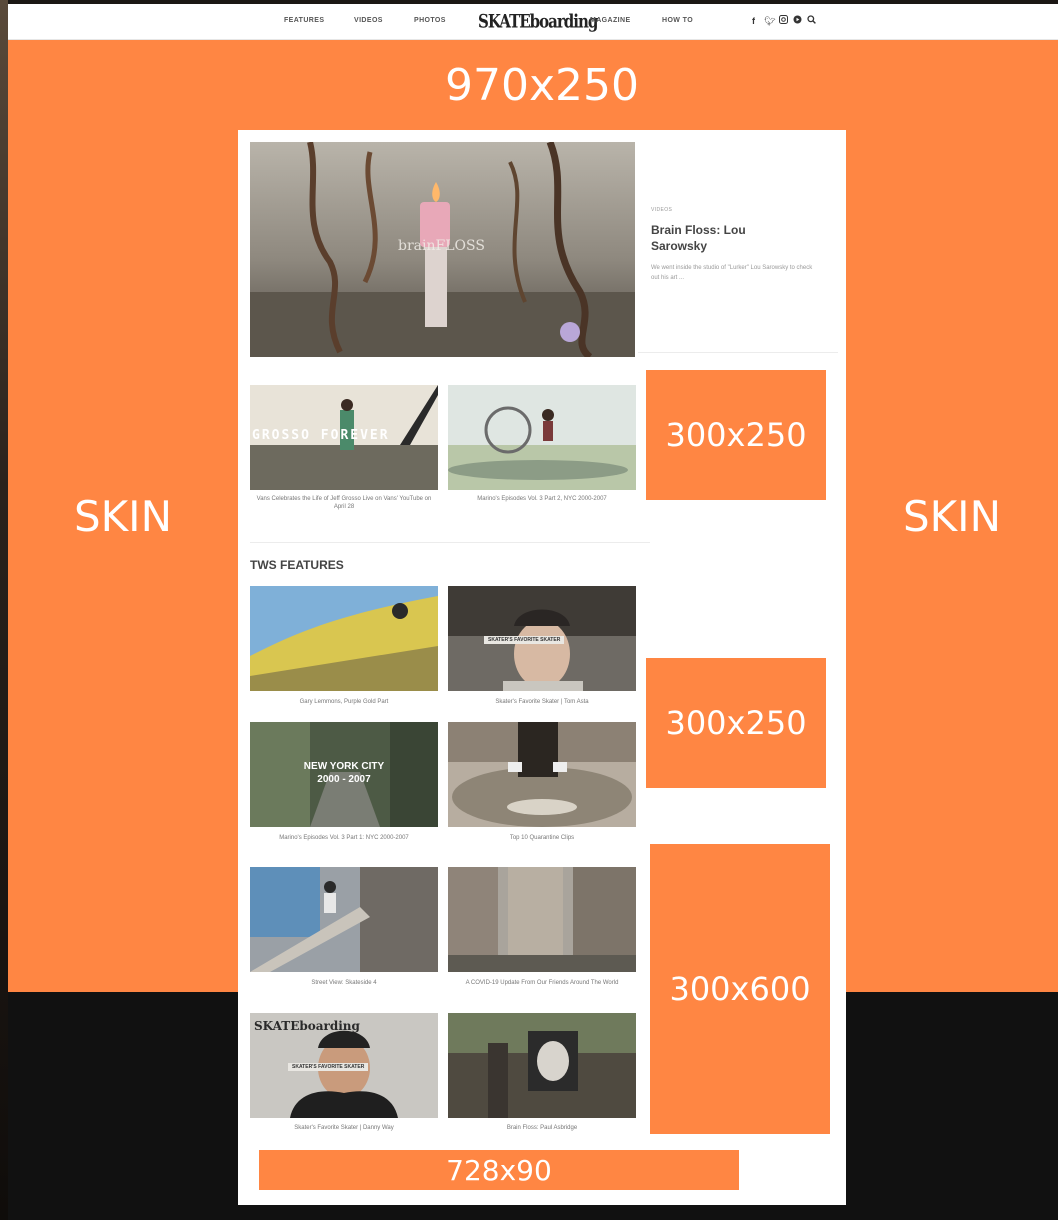 The image size is (1058, 1220). What do you see at coordinates (430, 20) in the screenshot?
I see `nav-item-photos: PHOTOS` at bounding box center [430, 20].